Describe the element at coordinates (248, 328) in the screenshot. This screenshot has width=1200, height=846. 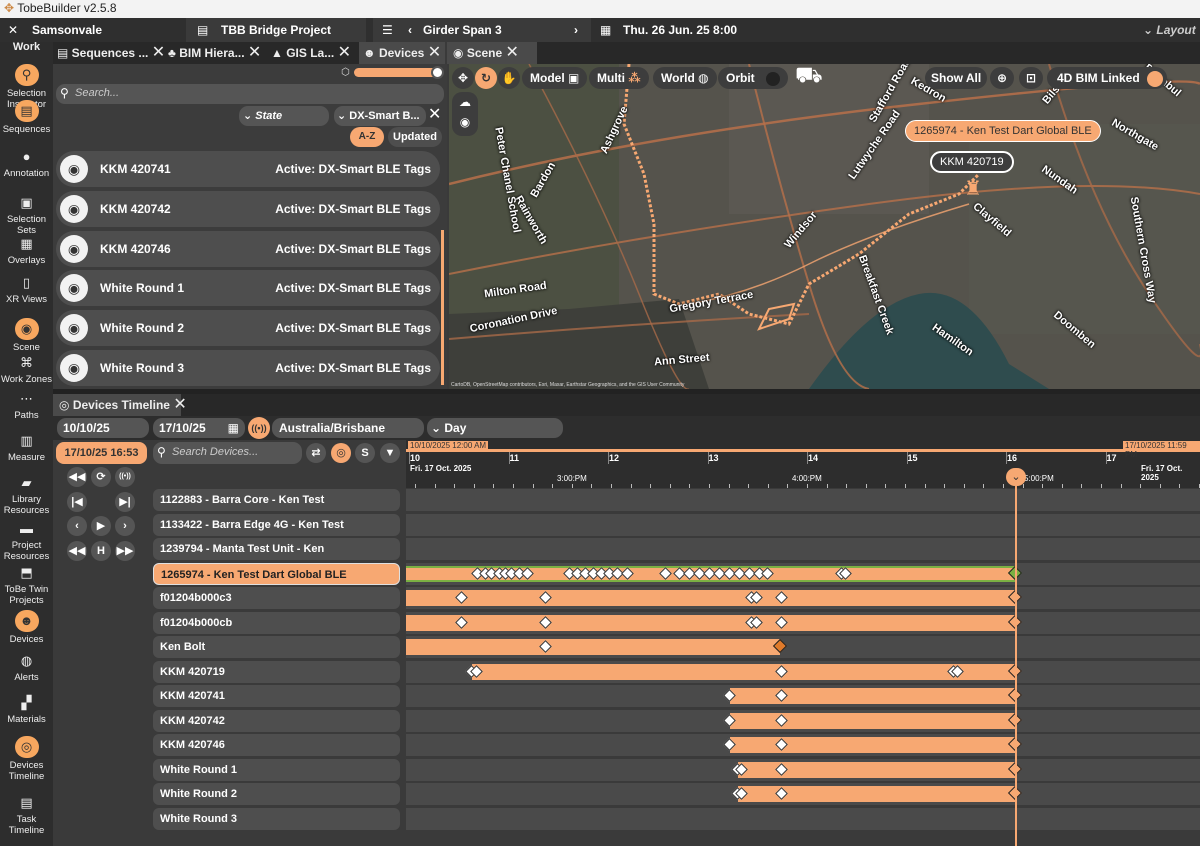
I see `device-row: ◉ White Round 2 Active: DX-Smart BLE Tags` at that location.